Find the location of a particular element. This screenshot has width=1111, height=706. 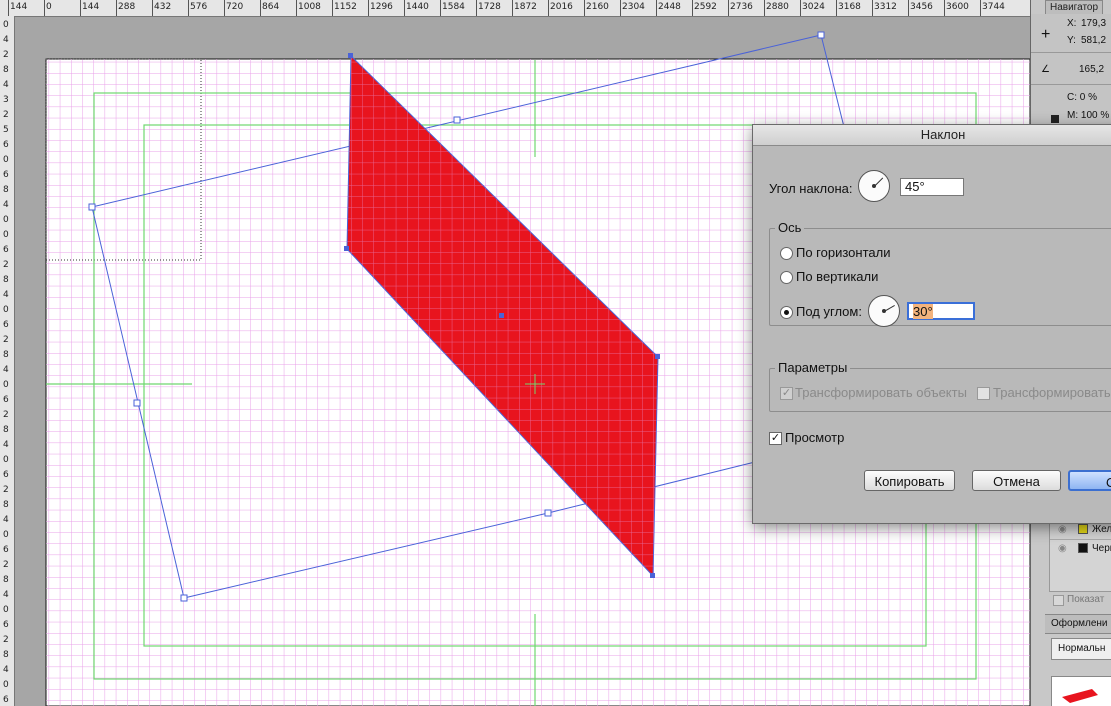

angle-icon: ∠ is located at coordinates (1045, 69).